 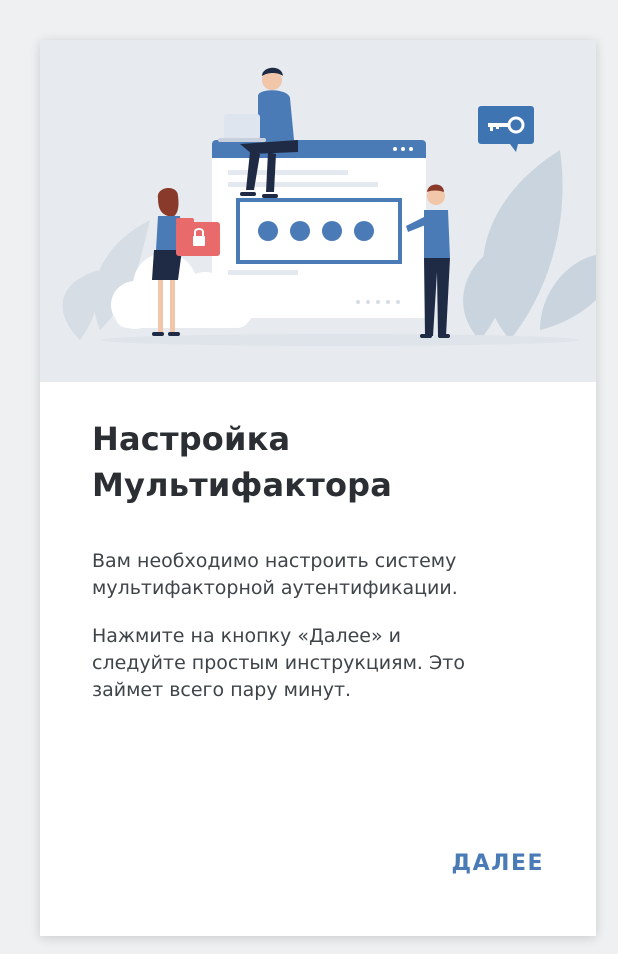 What do you see at coordinates (498, 863) in the screenshot?
I see `next-button: ДАЛЕЕ` at bounding box center [498, 863].